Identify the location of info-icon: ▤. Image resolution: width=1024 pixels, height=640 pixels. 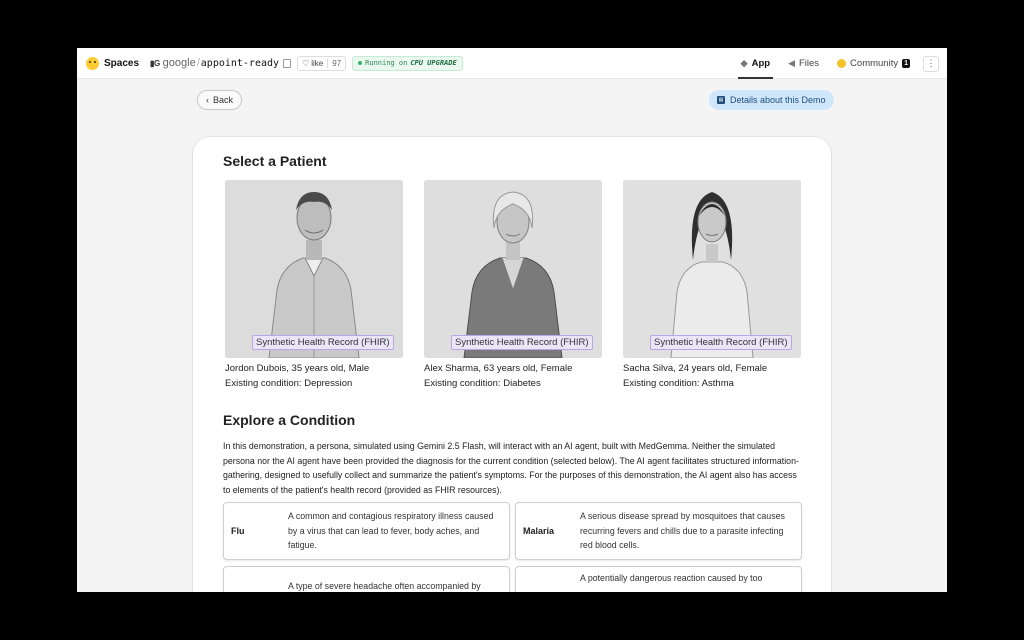
(721, 100).